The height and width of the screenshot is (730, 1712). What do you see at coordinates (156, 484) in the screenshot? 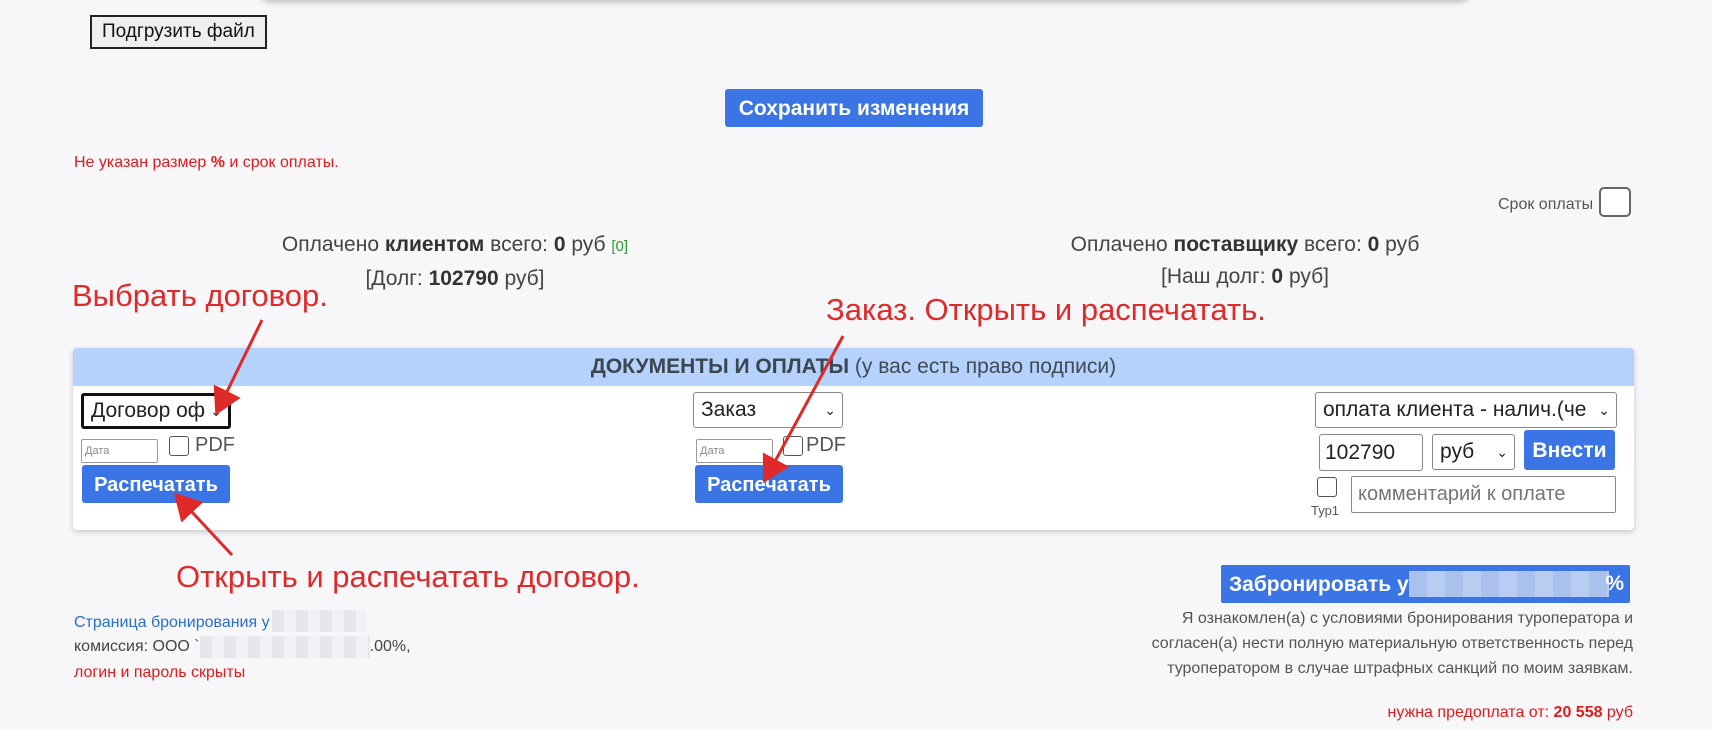
I see `print-contract-button: Распечатать` at bounding box center [156, 484].